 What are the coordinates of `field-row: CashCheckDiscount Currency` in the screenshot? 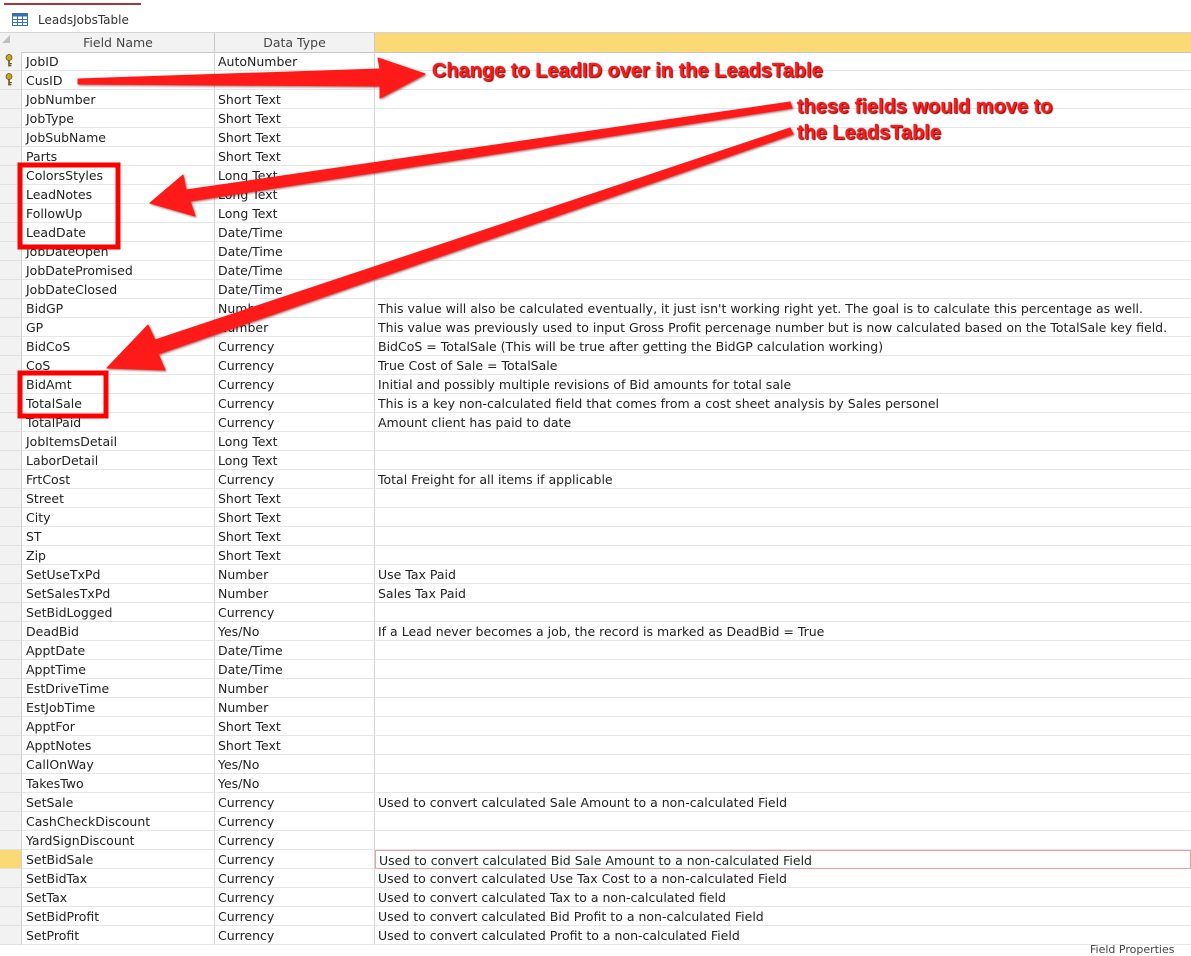 It's located at (595, 821).